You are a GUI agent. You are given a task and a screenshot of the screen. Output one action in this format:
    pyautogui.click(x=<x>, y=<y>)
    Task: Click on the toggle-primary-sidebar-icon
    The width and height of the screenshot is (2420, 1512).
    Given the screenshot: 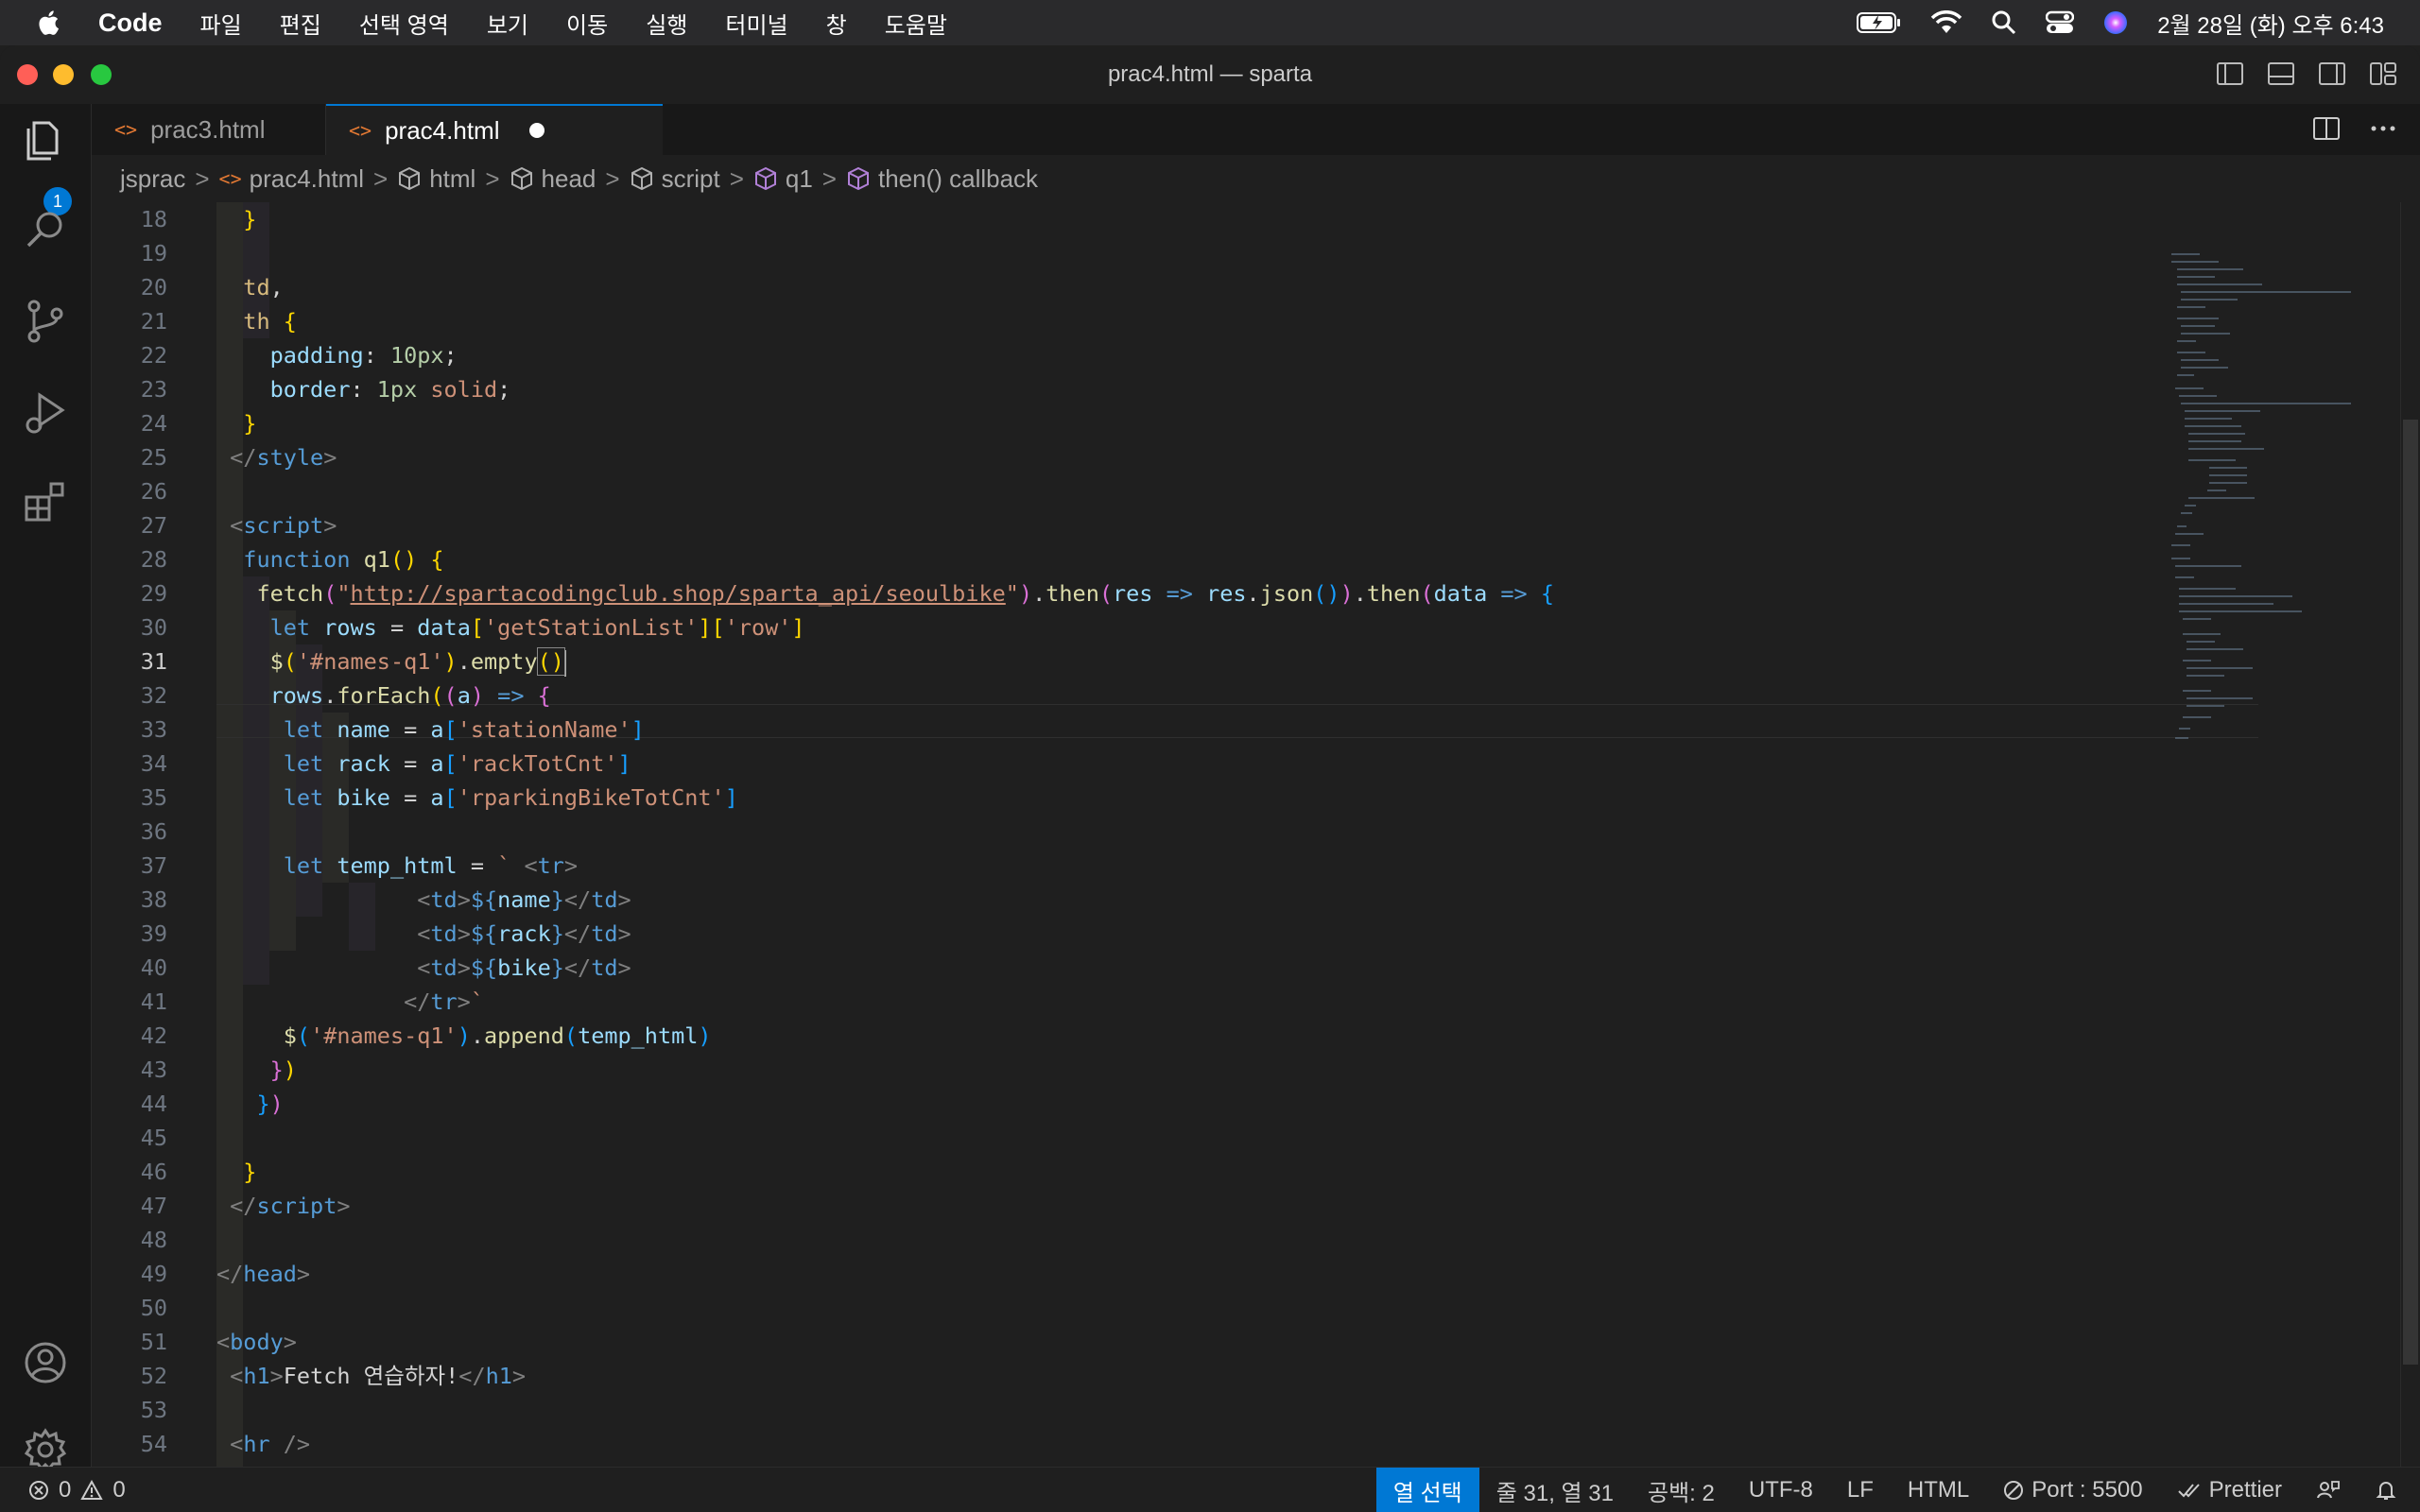 What is the action you would take?
    pyautogui.click(x=2230, y=73)
    